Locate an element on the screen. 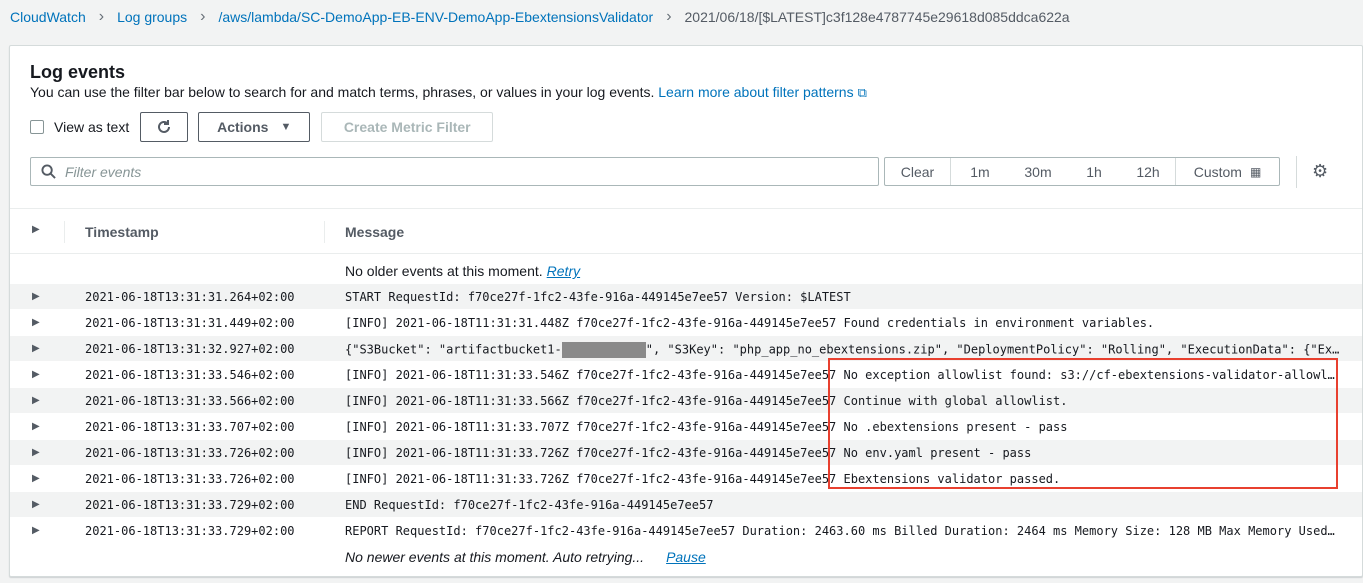 Image resolution: width=1363 pixels, height=583 pixels. calendar-icon: ▦ is located at coordinates (1255, 171).